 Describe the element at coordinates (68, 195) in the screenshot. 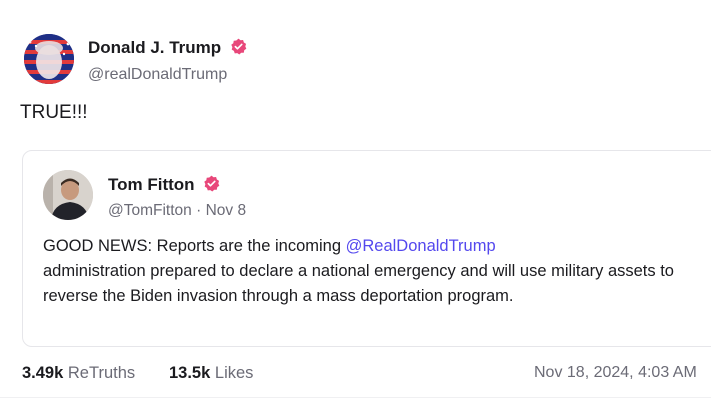

I see `quote-author-avatar` at that location.